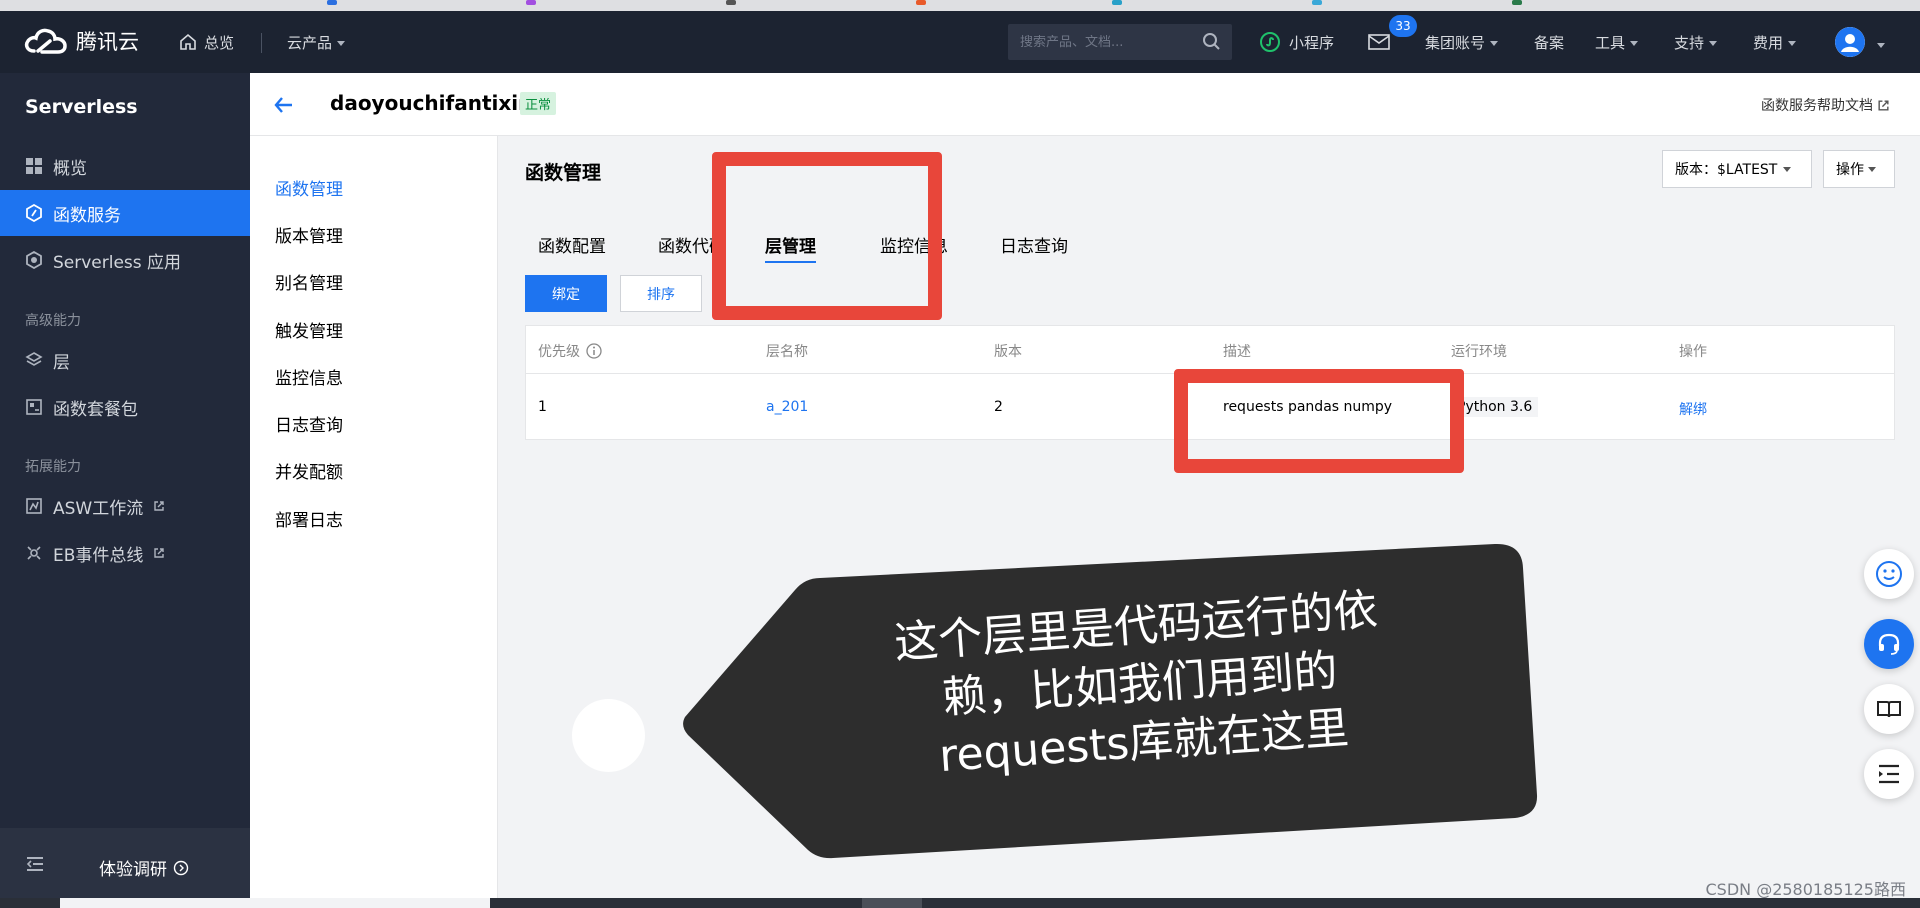  I want to click on sidebar-item-serverless-app: Serverless 应用, so click(125, 260).